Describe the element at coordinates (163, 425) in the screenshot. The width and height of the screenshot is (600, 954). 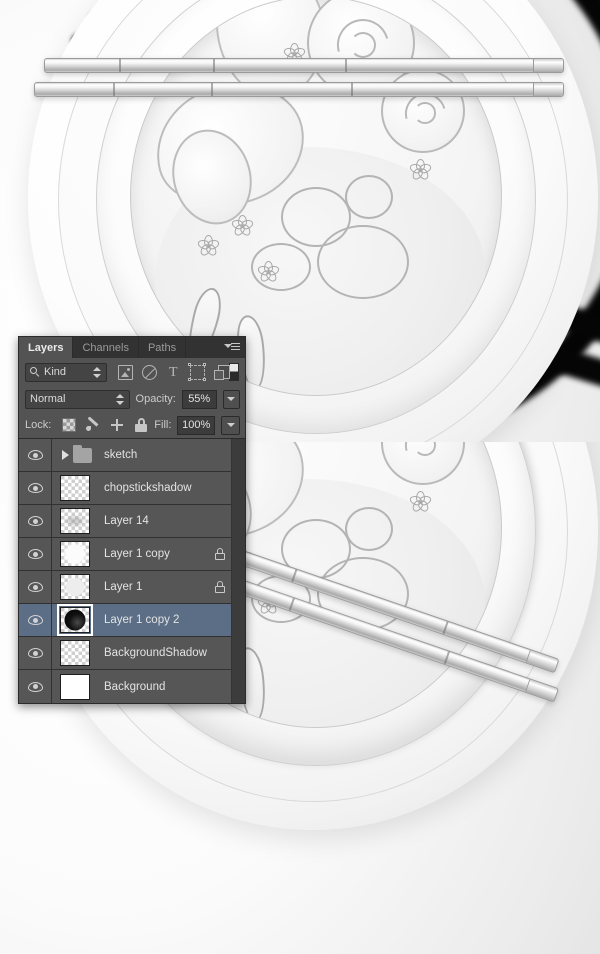
I see `fill-label: Fill:` at that location.